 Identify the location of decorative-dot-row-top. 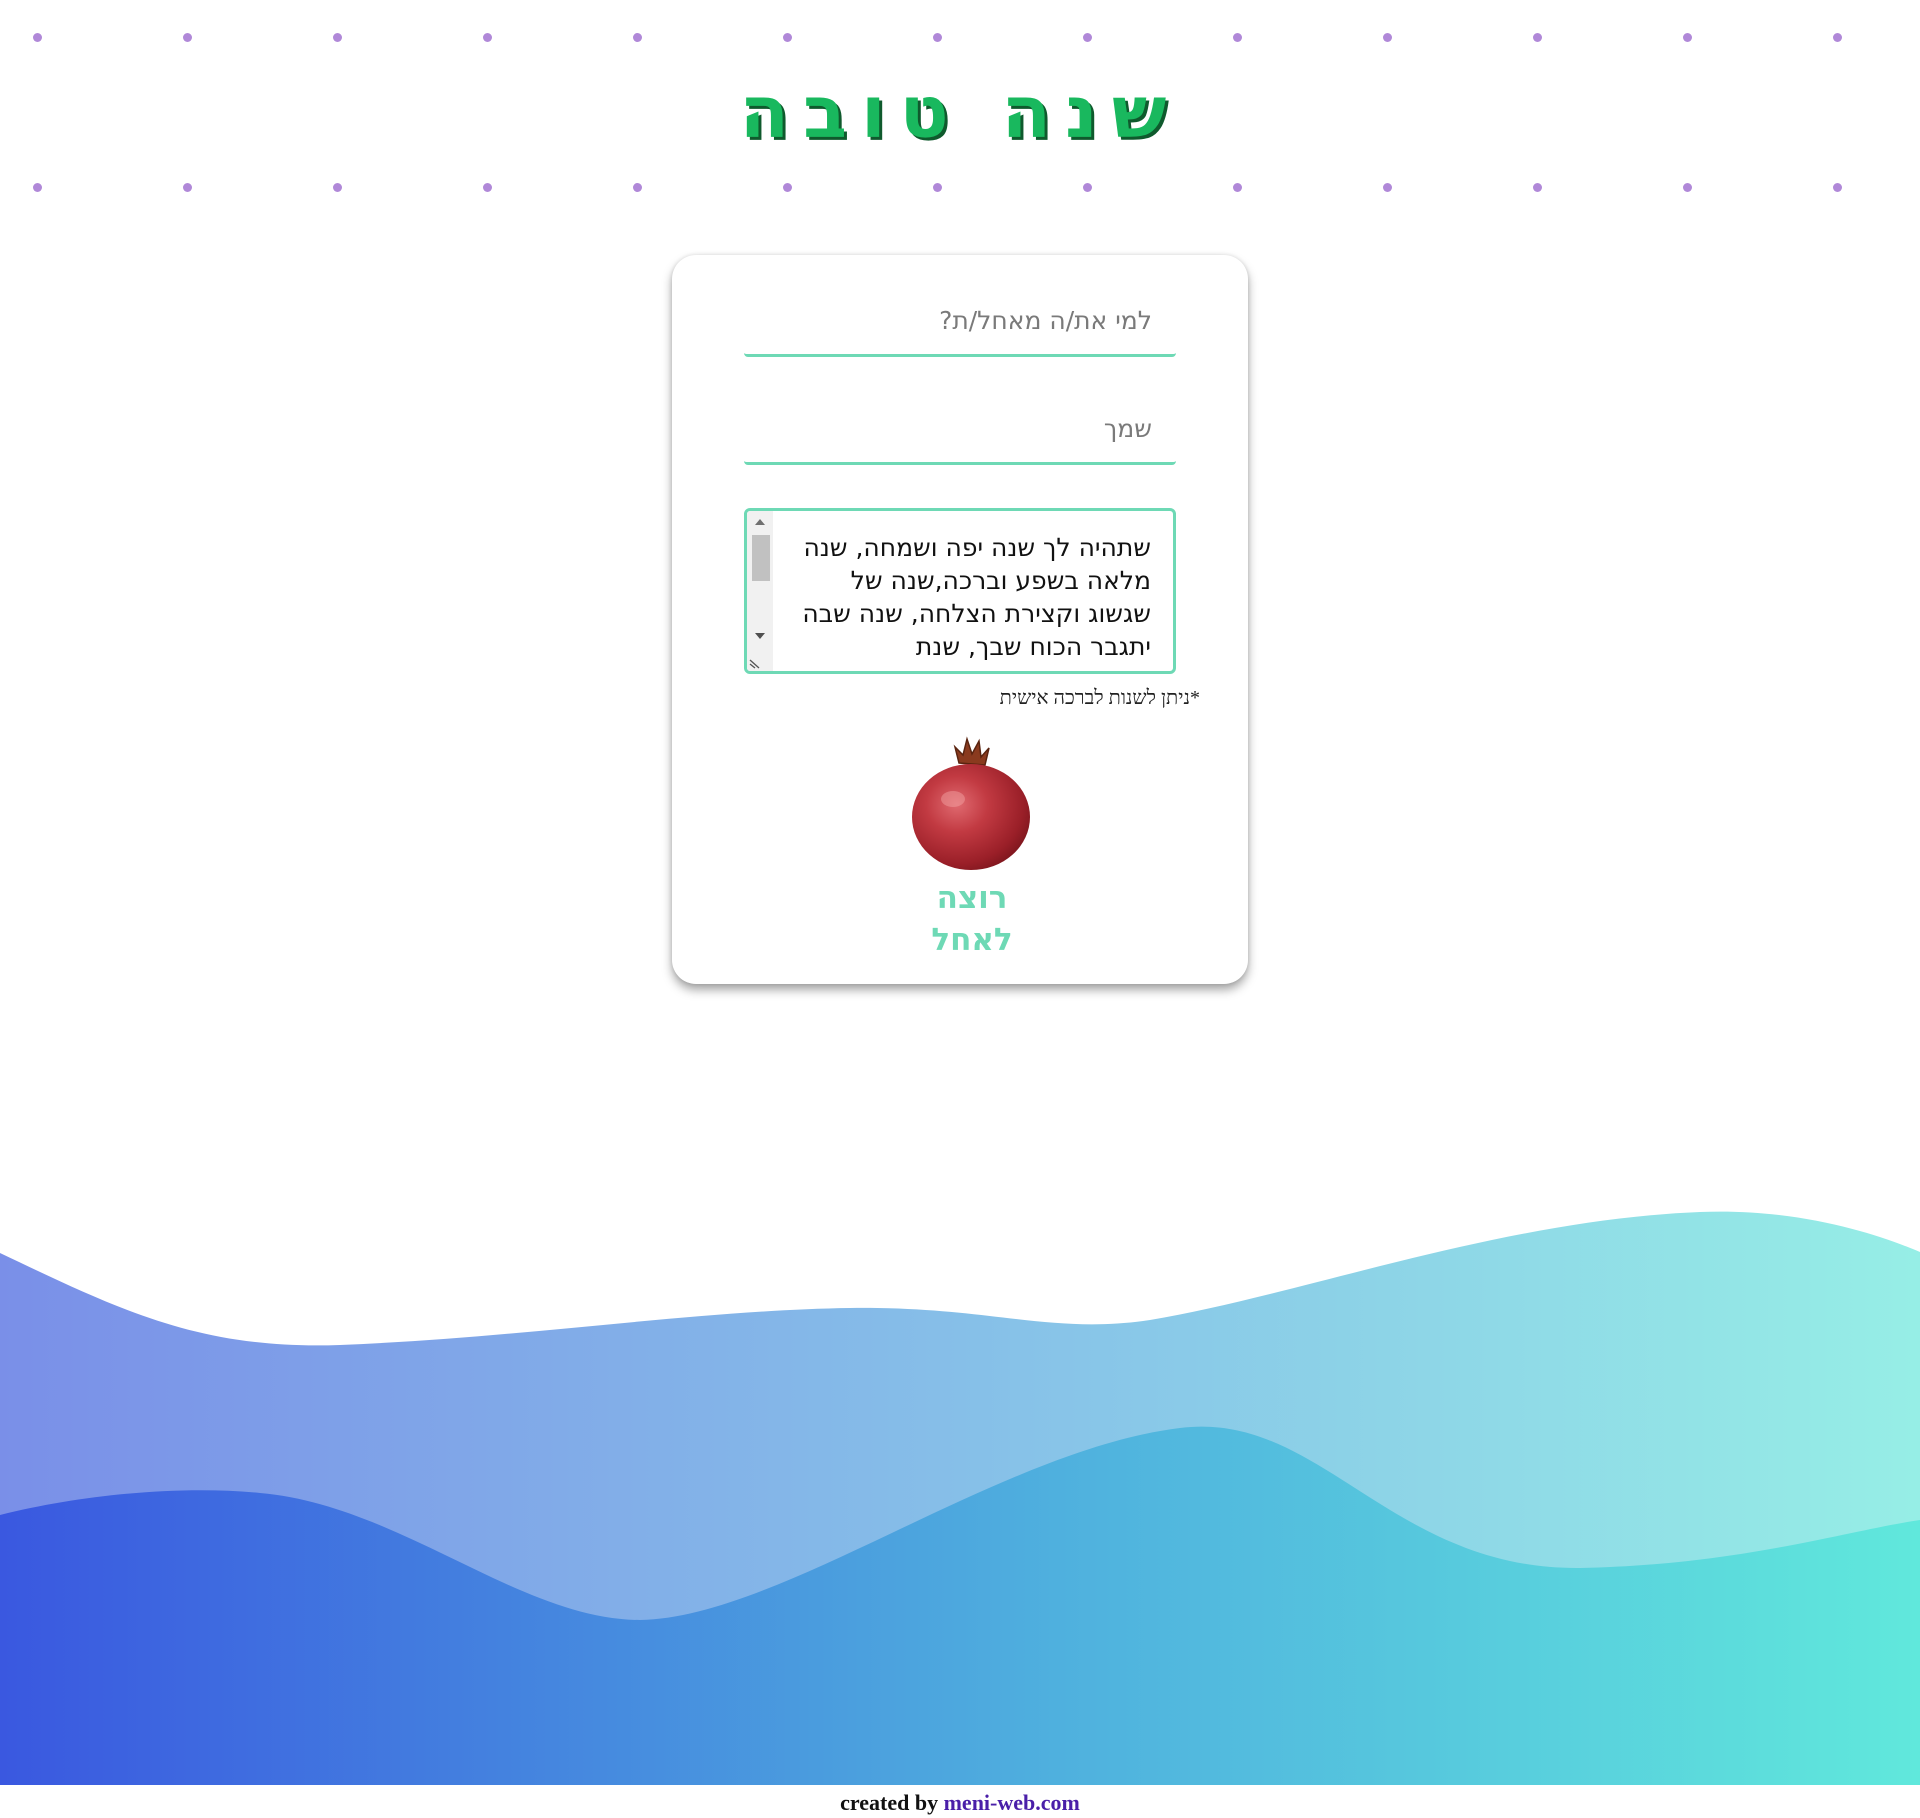
(960, 38).